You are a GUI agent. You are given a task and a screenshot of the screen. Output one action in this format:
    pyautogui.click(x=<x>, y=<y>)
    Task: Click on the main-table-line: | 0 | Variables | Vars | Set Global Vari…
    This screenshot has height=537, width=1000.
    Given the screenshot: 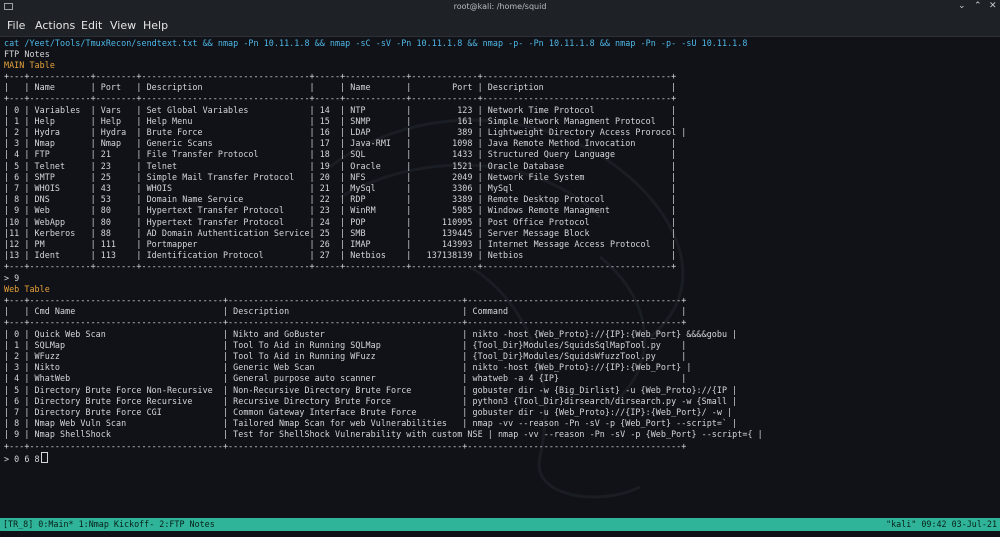 What is the action you would take?
    pyautogui.click(x=340, y=109)
    